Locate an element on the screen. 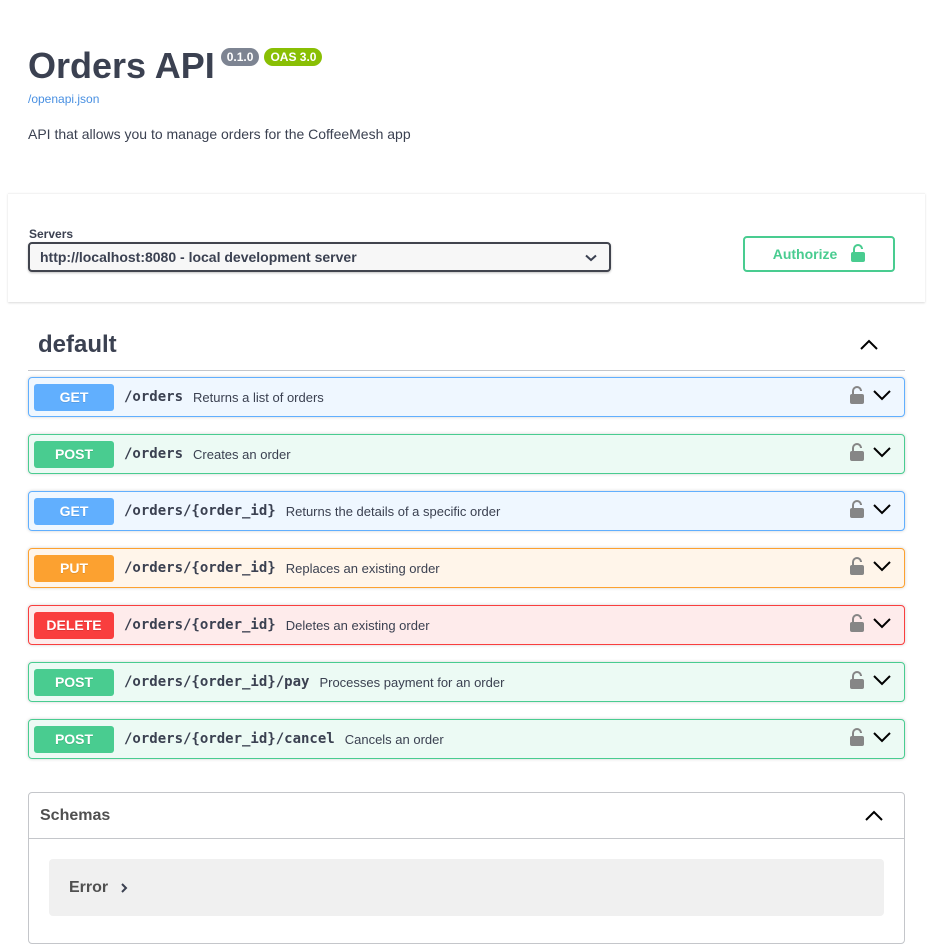 Image resolution: width=929 pixels, height=944 pixels. operation-post-orders: POST /orders Creates an order is located at coordinates (466, 454).